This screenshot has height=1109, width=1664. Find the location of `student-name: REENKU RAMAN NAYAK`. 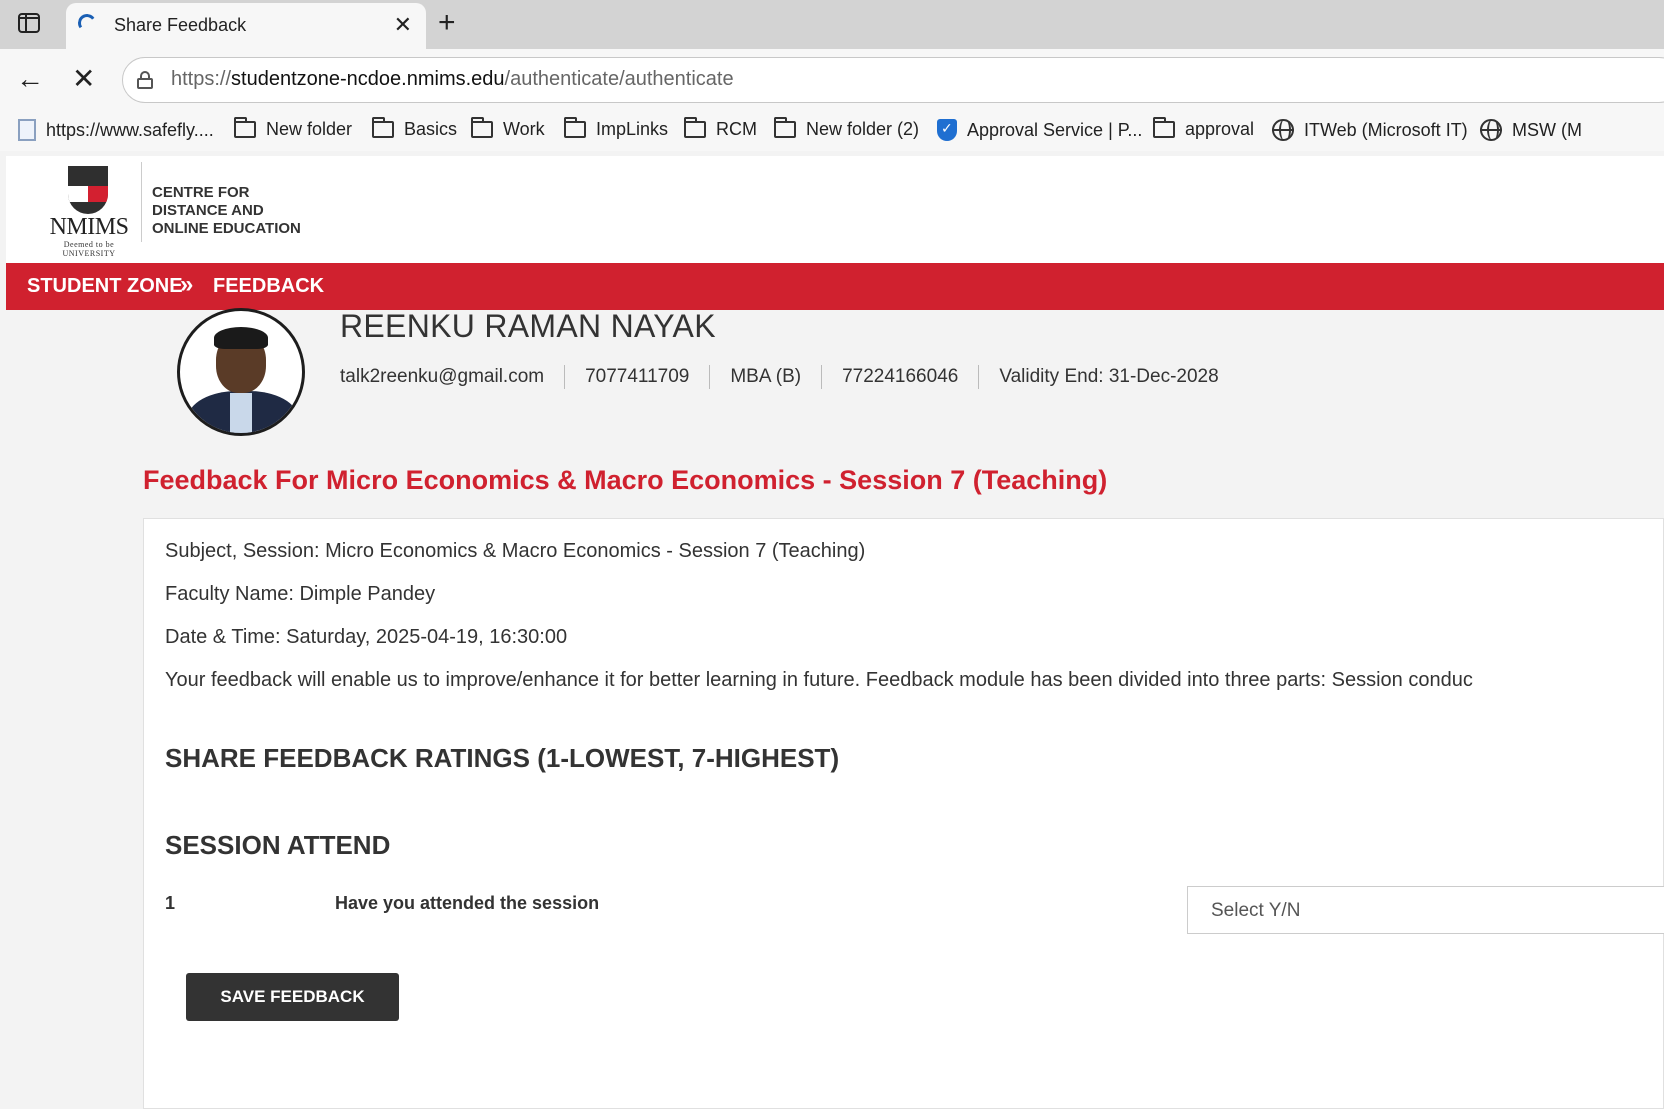

student-name: REENKU RAMAN NAYAK is located at coordinates (528, 326).